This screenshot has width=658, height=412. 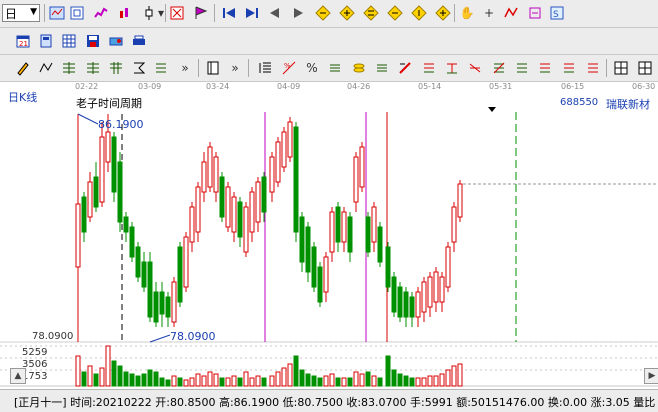 I want to click on svg-text: S, so click(x=556, y=15).